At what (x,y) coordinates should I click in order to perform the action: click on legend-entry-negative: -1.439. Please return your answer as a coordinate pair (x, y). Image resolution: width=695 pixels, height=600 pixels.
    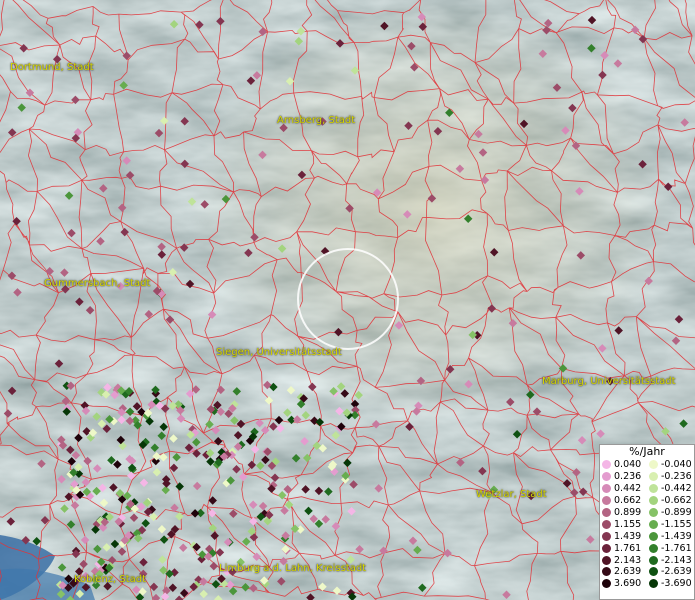
    Looking at the image, I should click on (670, 536).